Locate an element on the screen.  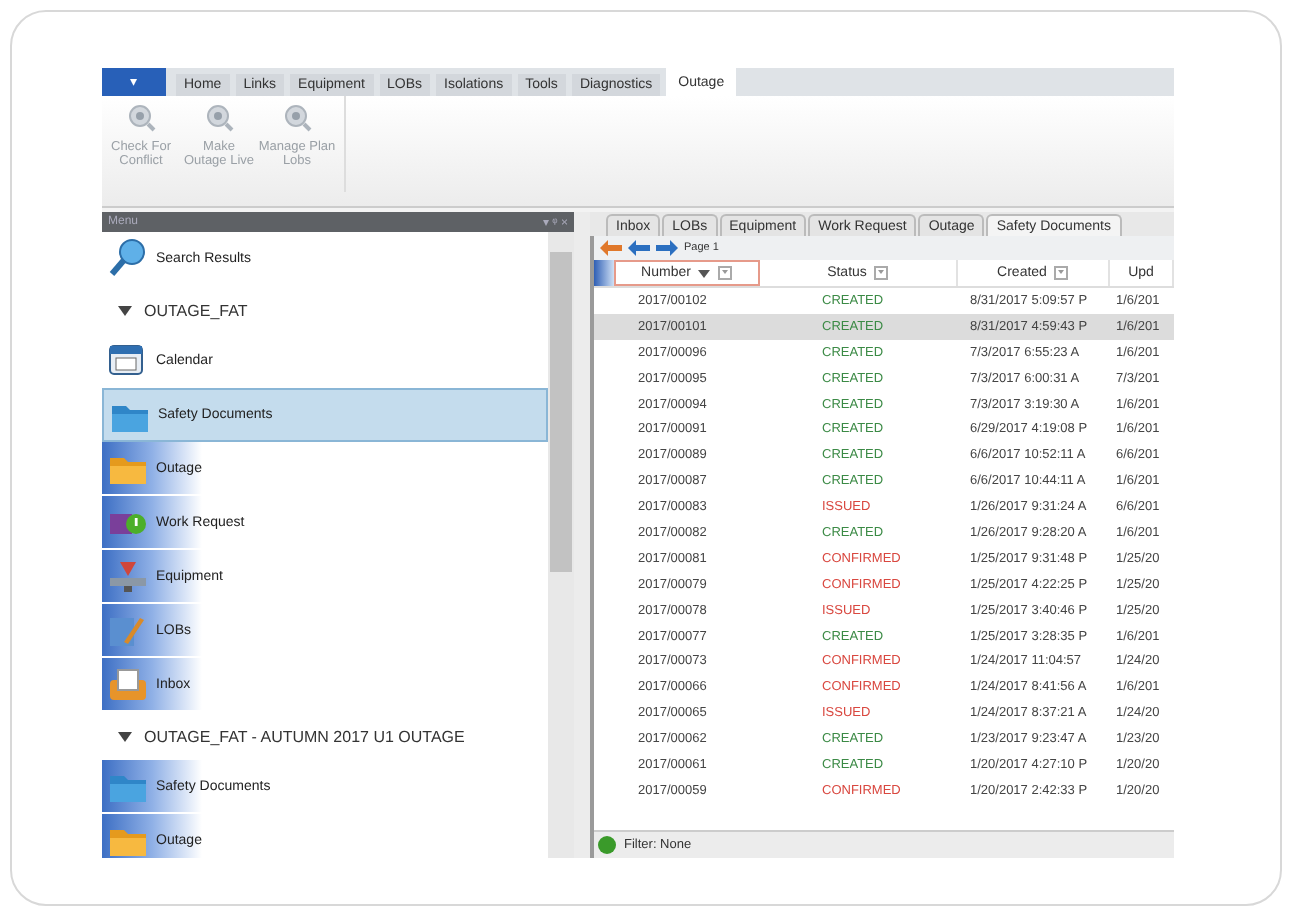
arrow-right-icon is located at coordinates (667, 248).